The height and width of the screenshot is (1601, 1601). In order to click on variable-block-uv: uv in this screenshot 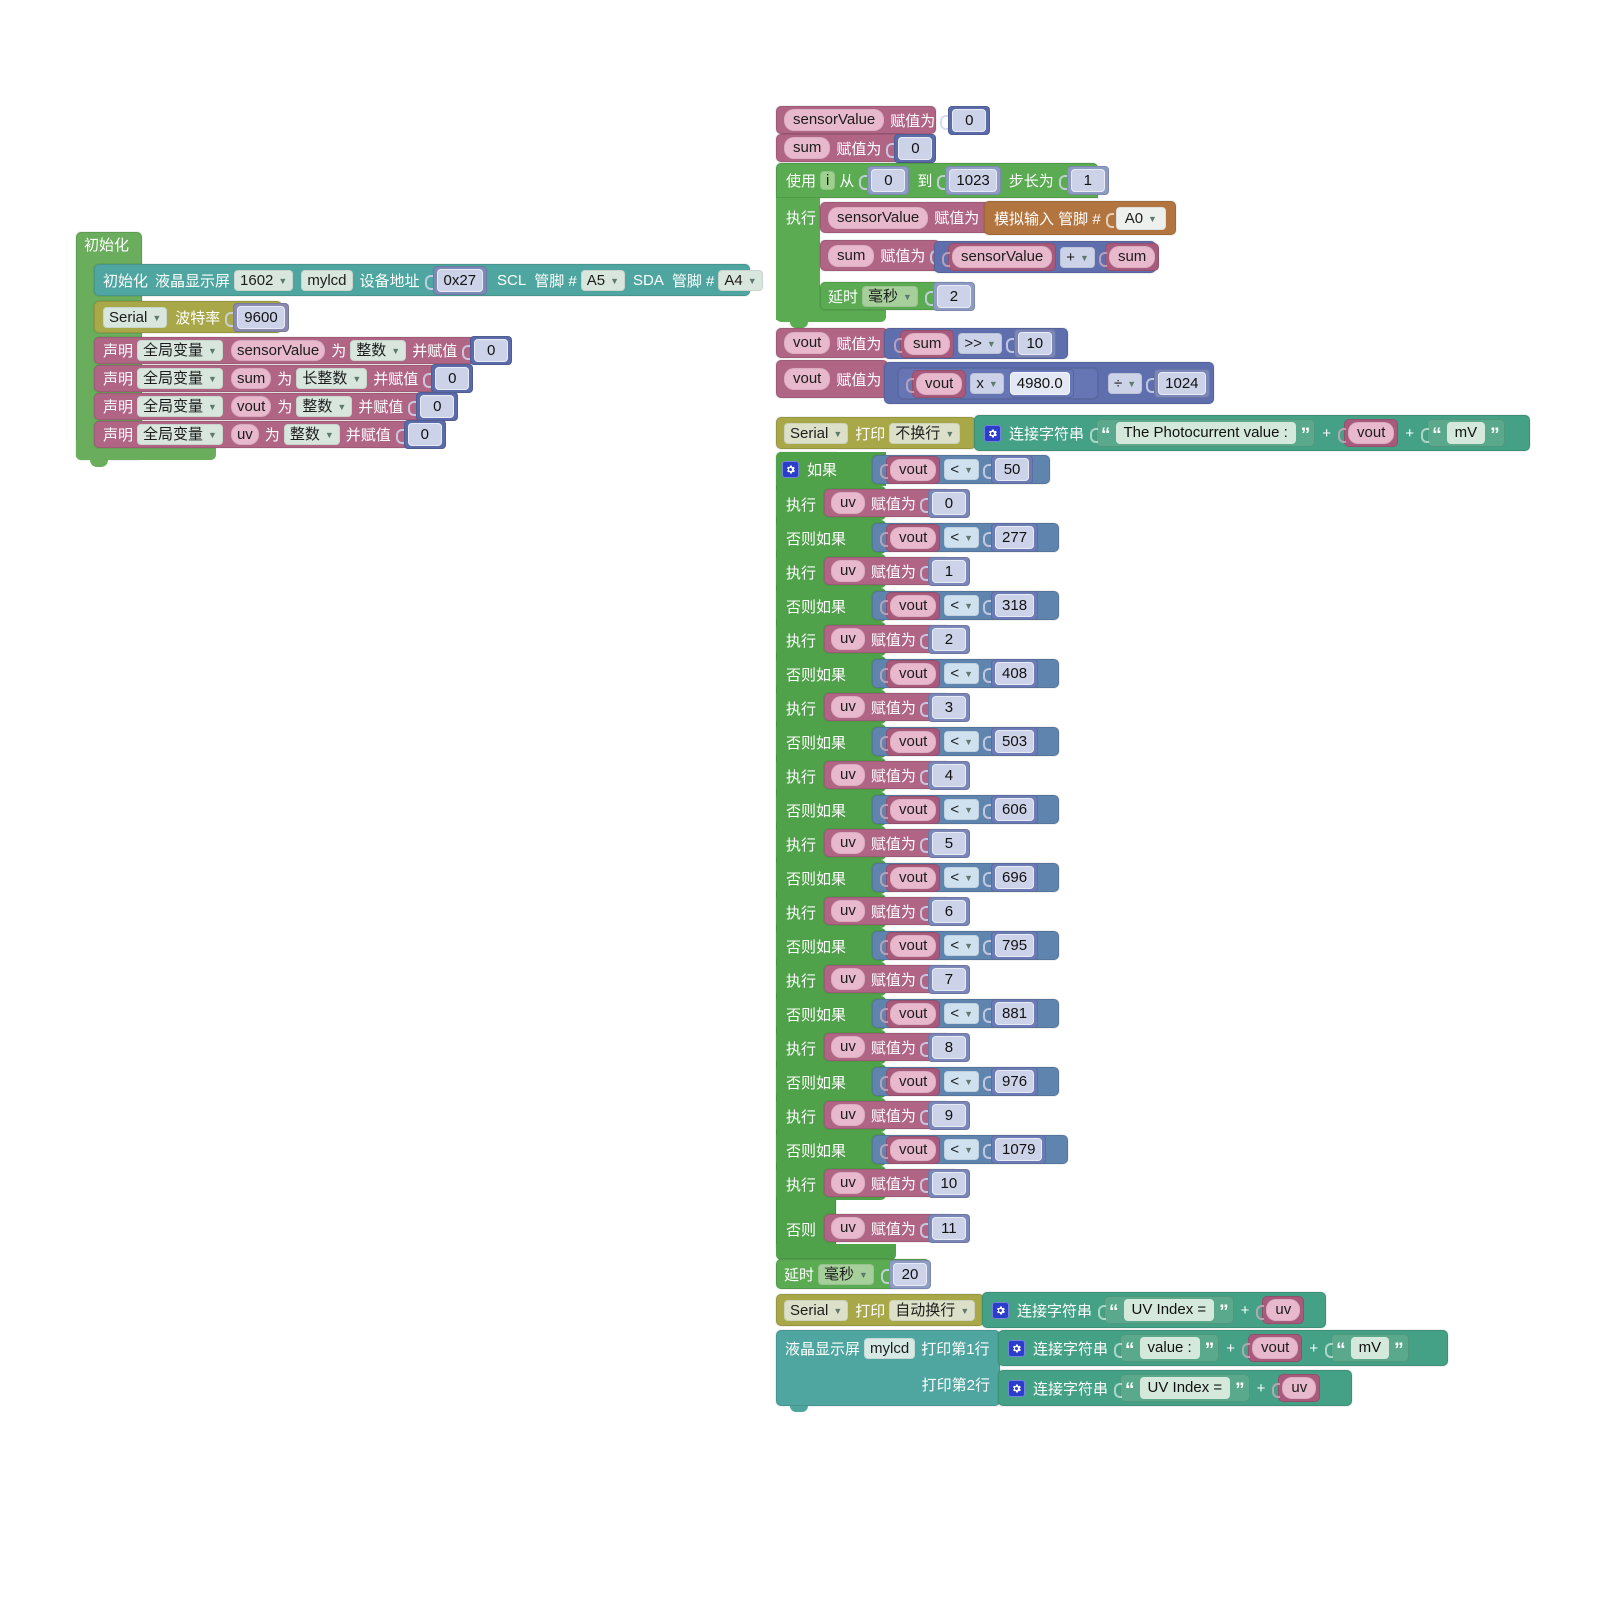, I will do `click(1283, 1310)`.